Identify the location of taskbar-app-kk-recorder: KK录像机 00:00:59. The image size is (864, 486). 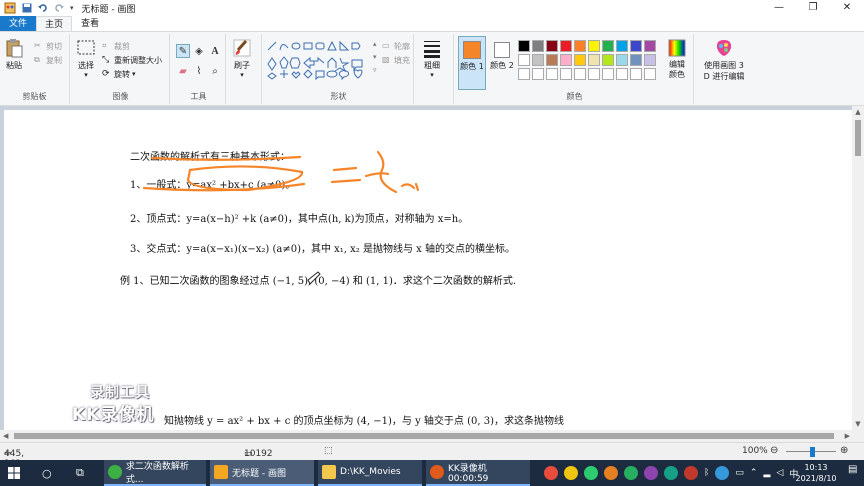
(478, 473).